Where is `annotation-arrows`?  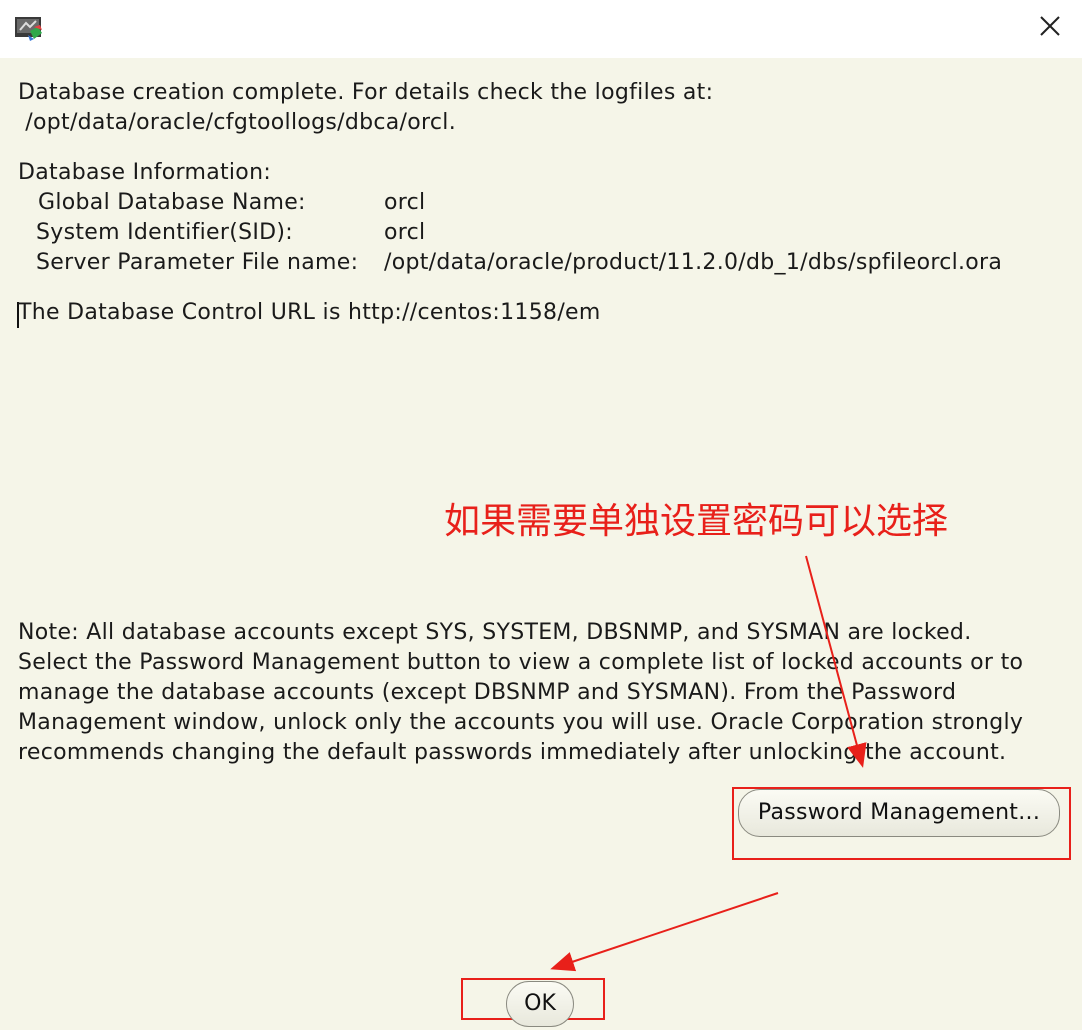
annotation-arrows is located at coordinates (708, 763).